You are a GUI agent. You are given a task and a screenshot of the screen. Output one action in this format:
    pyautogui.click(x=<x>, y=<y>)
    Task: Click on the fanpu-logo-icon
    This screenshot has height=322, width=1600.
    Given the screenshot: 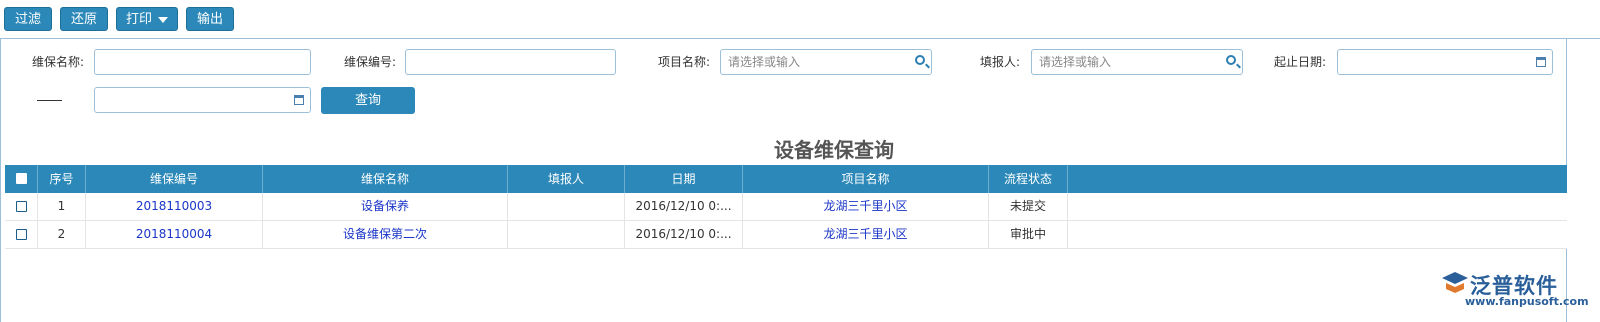 What is the action you would take?
    pyautogui.click(x=1455, y=282)
    